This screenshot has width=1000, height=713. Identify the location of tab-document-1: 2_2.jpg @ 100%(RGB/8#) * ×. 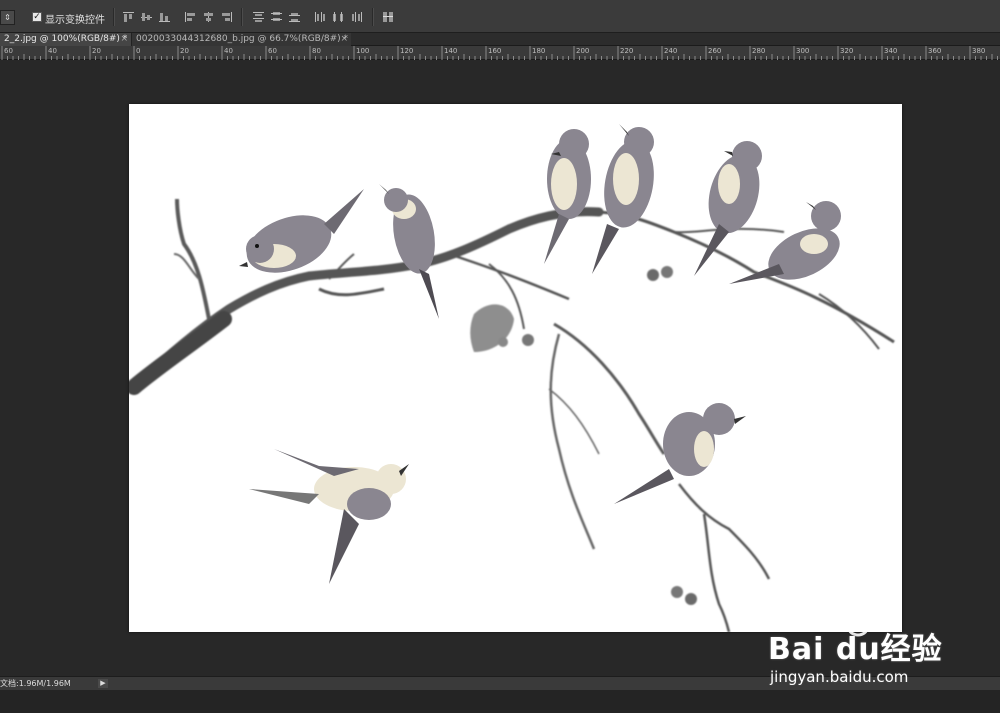
(65, 39).